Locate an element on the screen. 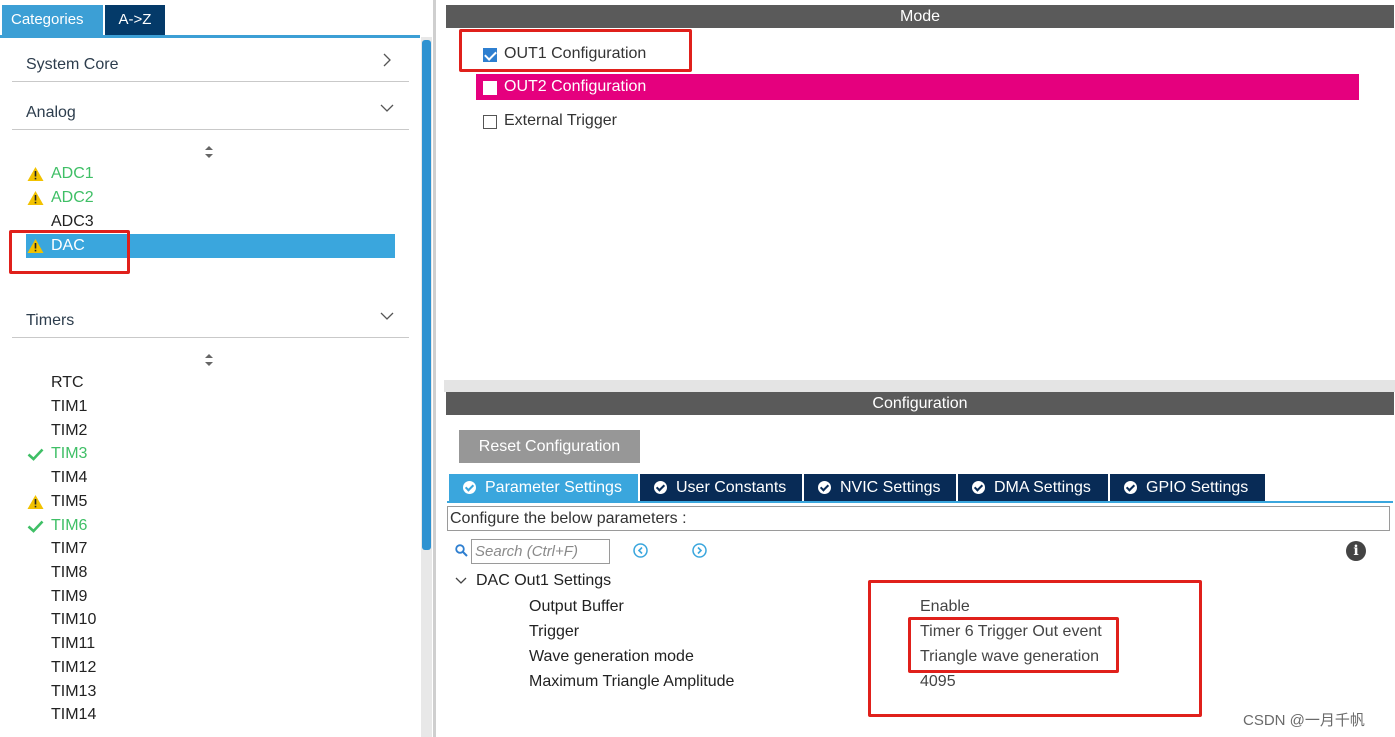 The height and width of the screenshot is (737, 1395). item-label: TIM13 is located at coordinates (74, 691).